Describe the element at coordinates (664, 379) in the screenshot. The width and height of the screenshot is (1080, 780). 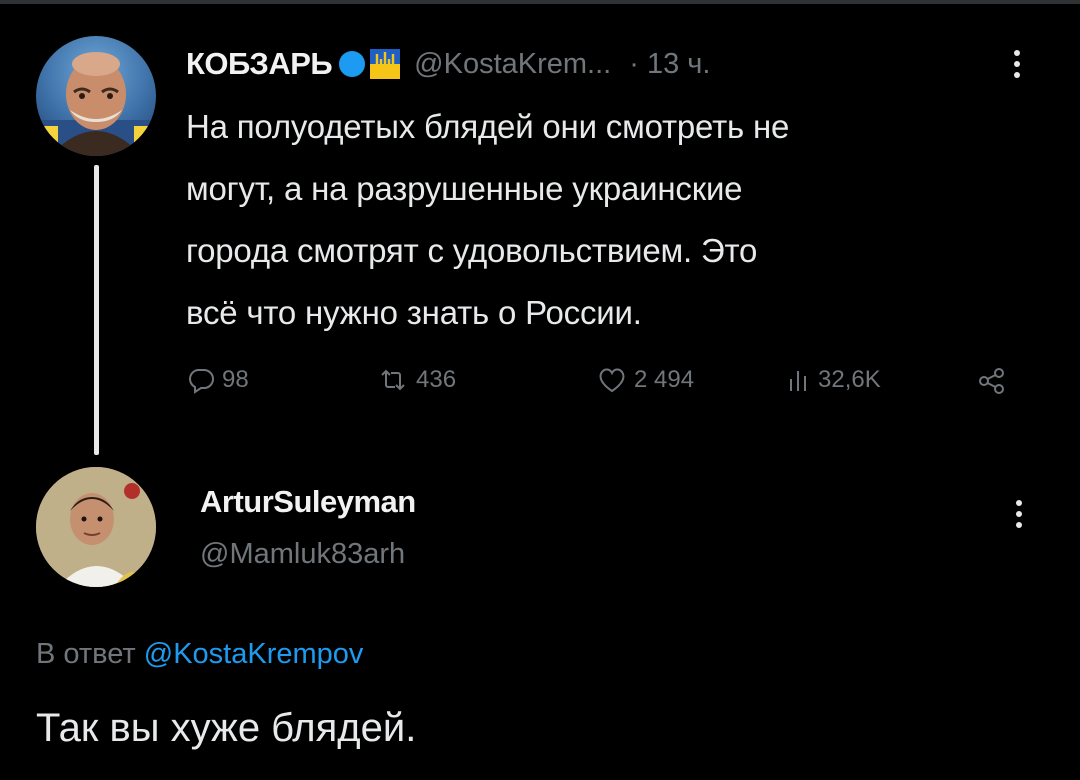
I see `like-count: 2 494` at that location.